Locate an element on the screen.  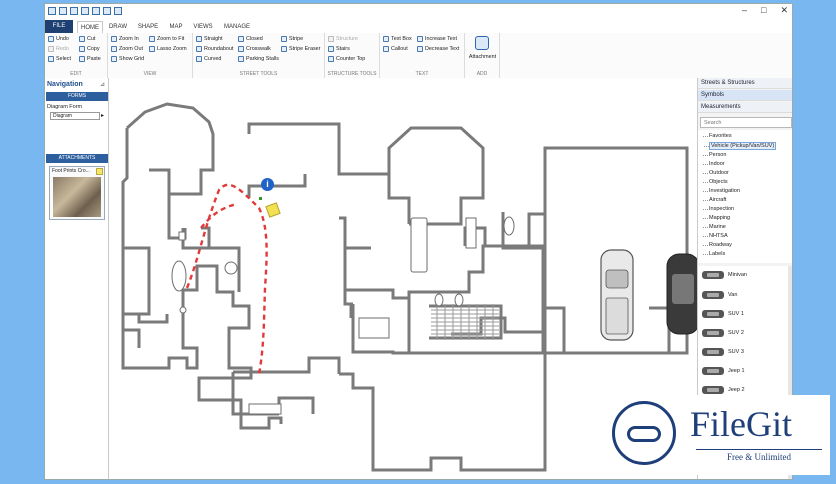
copy-icon is located at coordinates (82, 49).